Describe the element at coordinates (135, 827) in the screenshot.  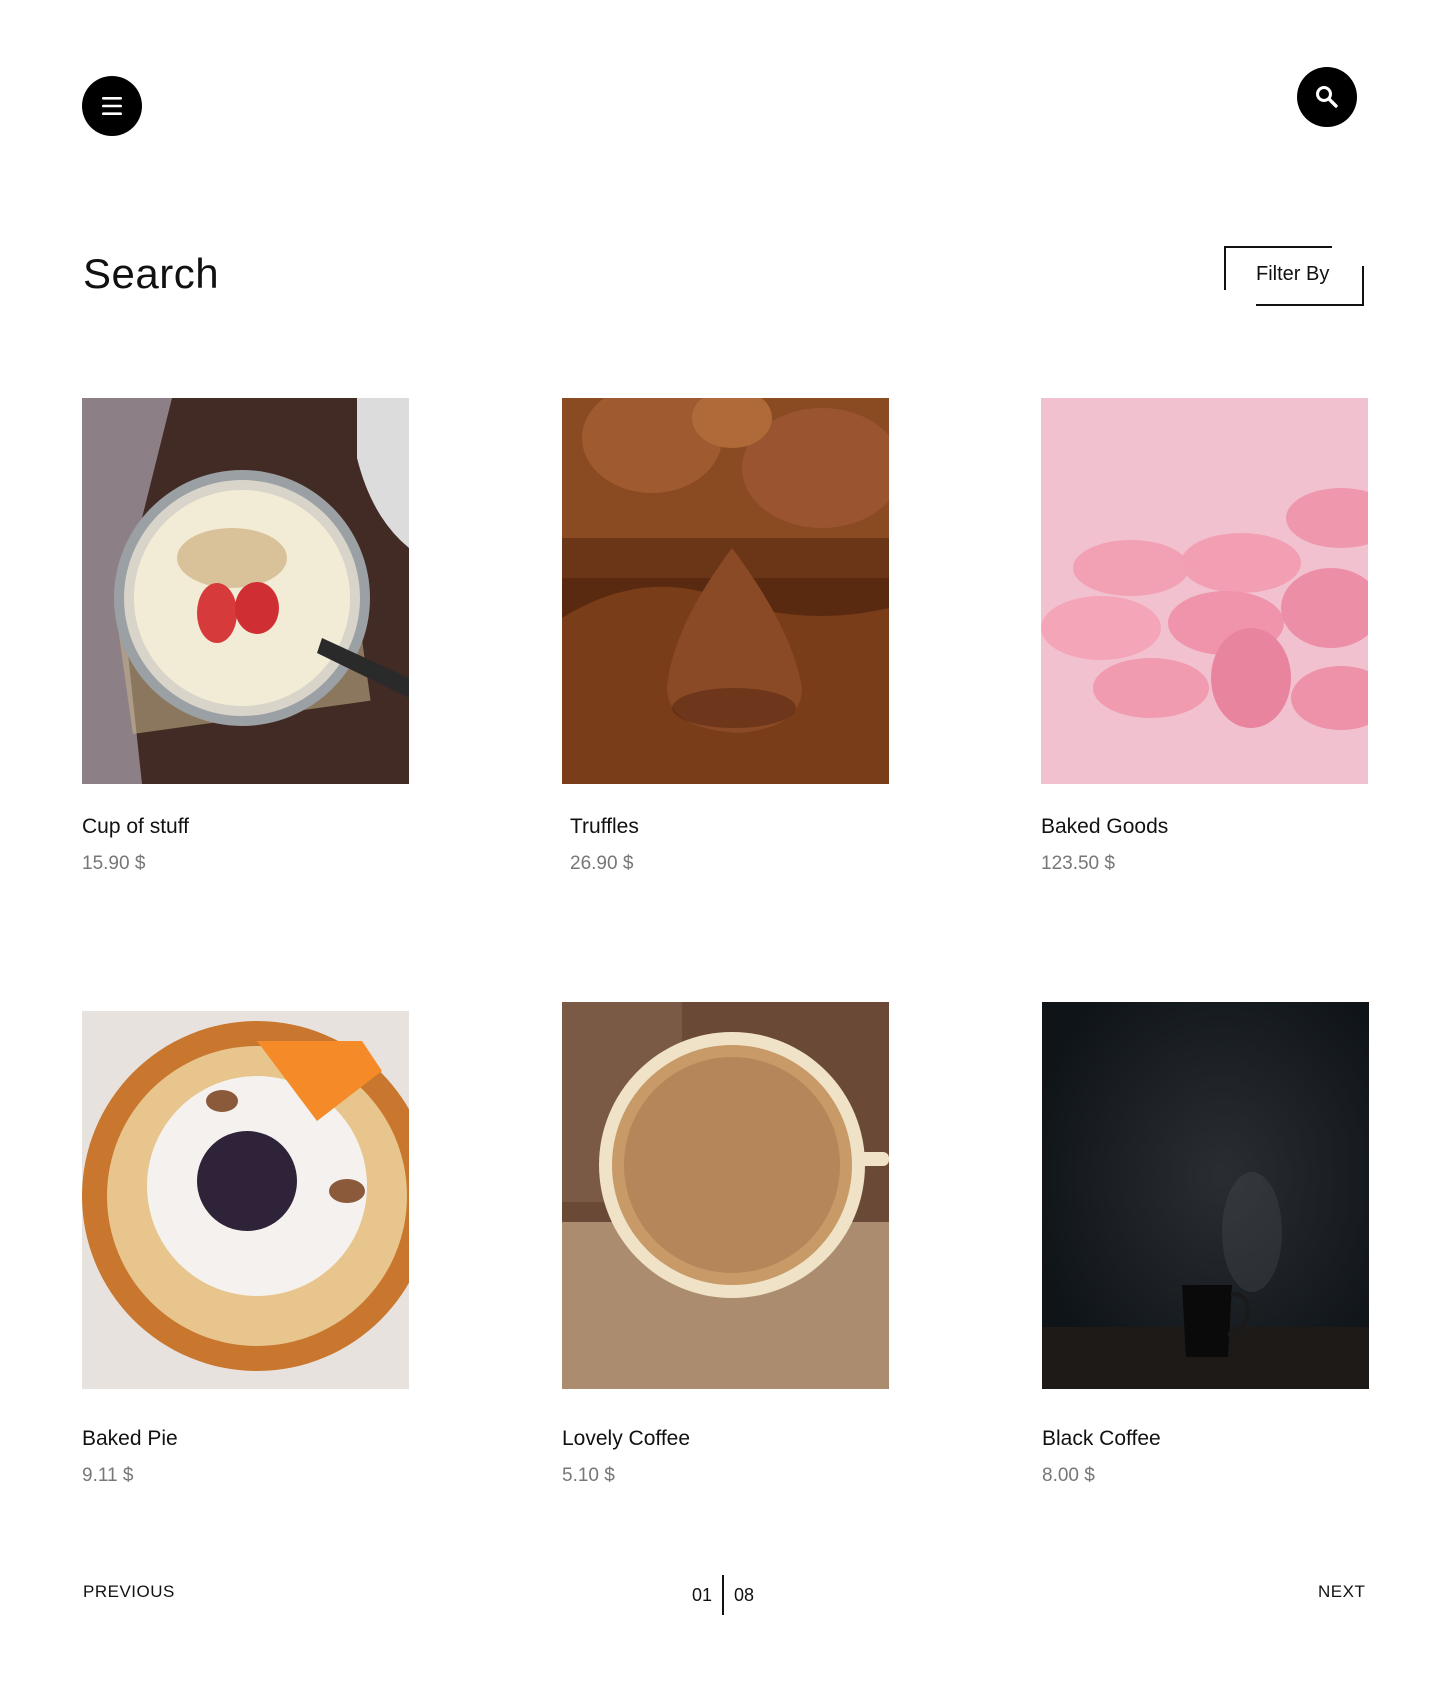
I see `product-name: Cup of stuff` at that location.